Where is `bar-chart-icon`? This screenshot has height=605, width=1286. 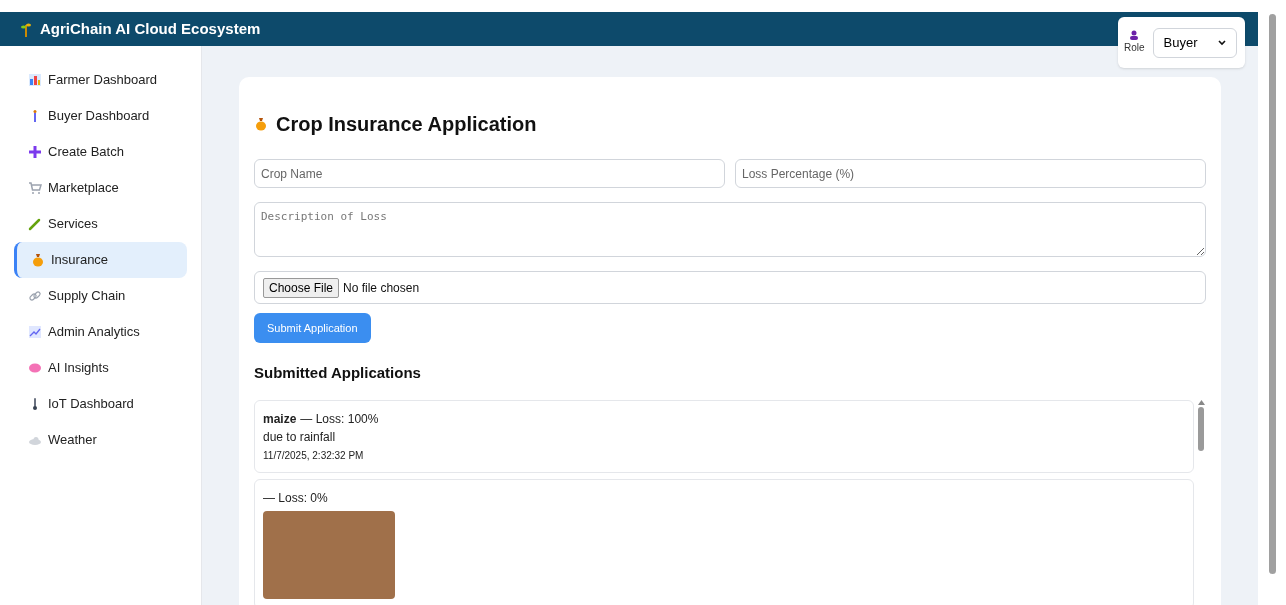 bar-chart-icon is located at coordinates (35, 80).